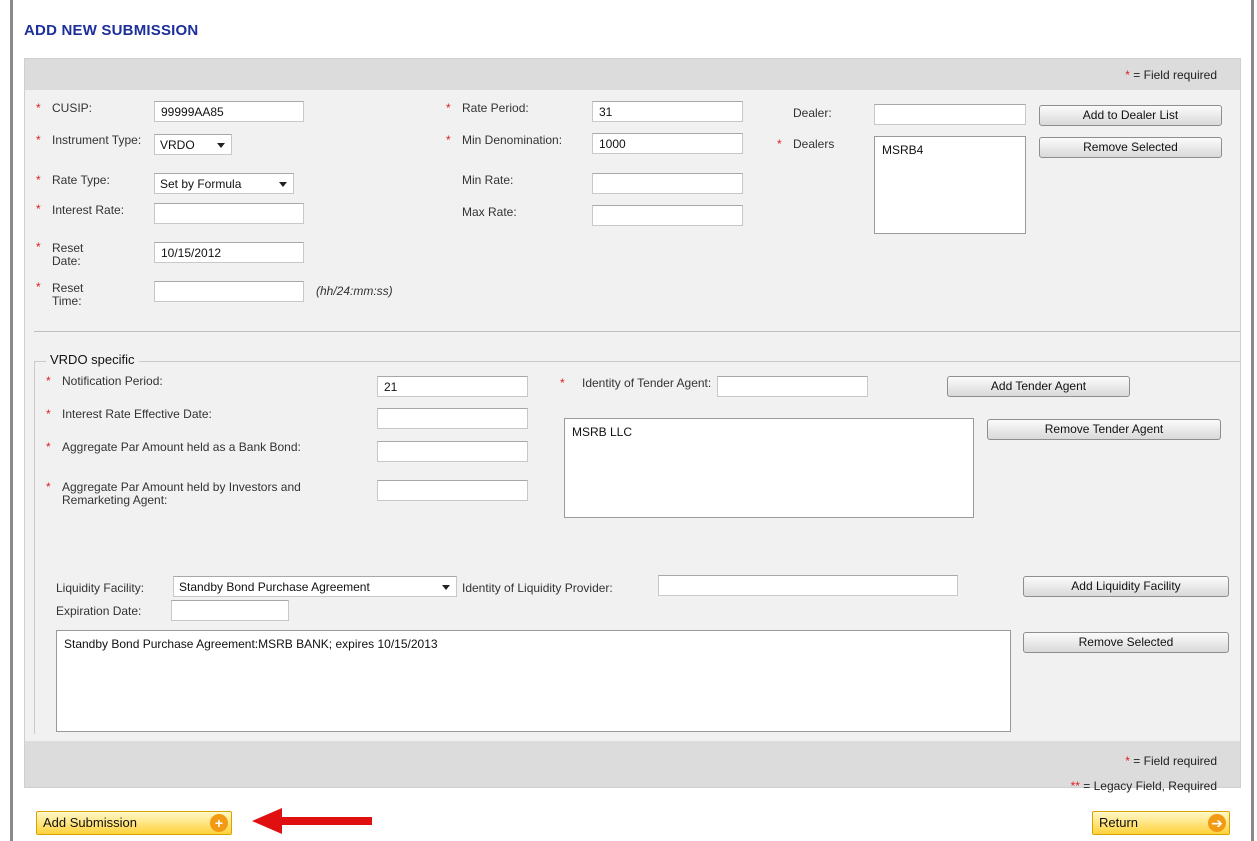 Image resolution: width=1257 pixels, height=841 pixels. I want to click on instrument-type-select: VRDO, so click(193, 144).